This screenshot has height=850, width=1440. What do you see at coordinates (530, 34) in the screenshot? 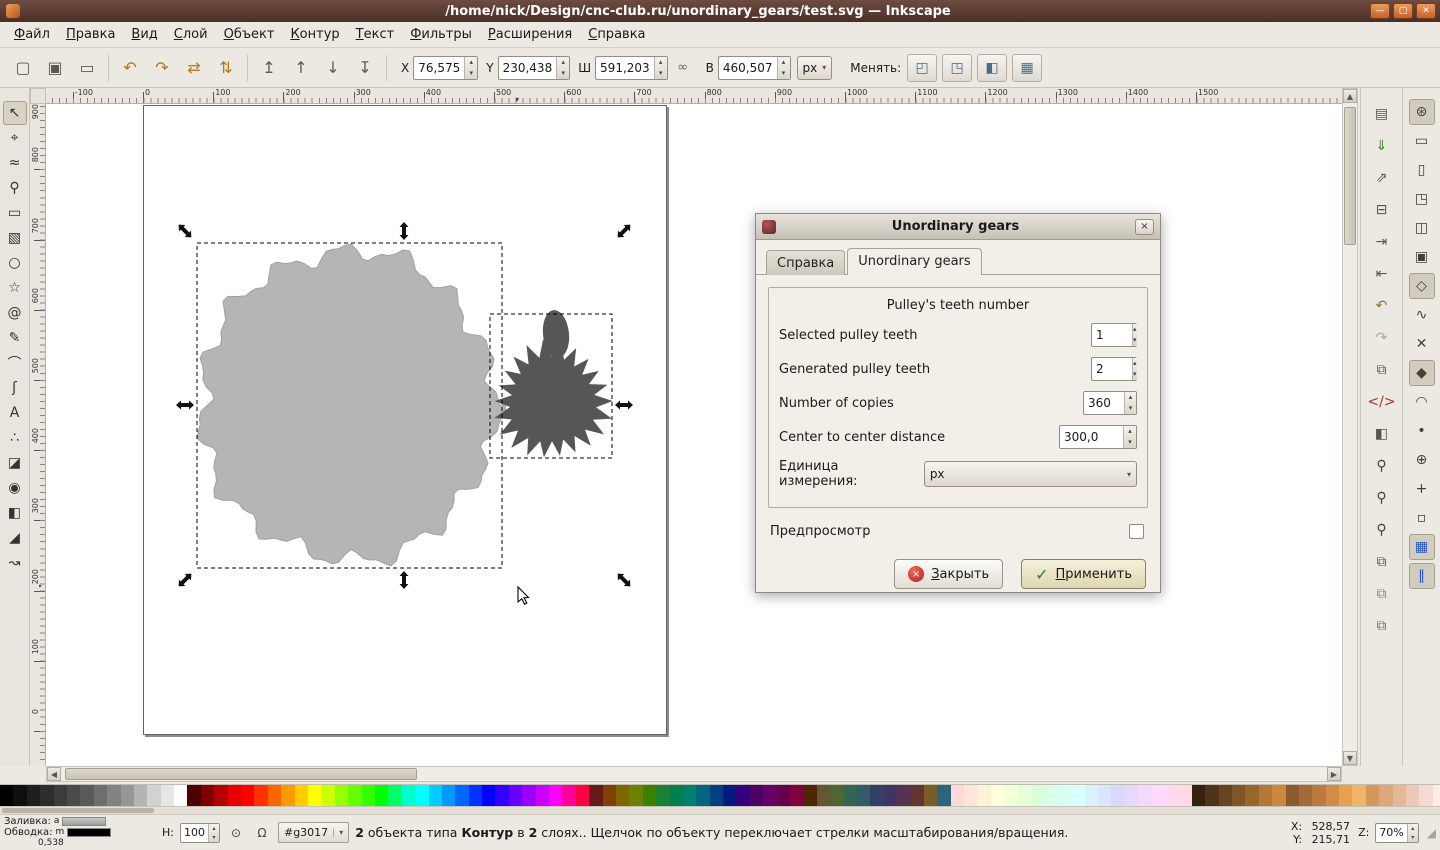
I see `menu-item: Расширения` at bounding box center [530, 34].